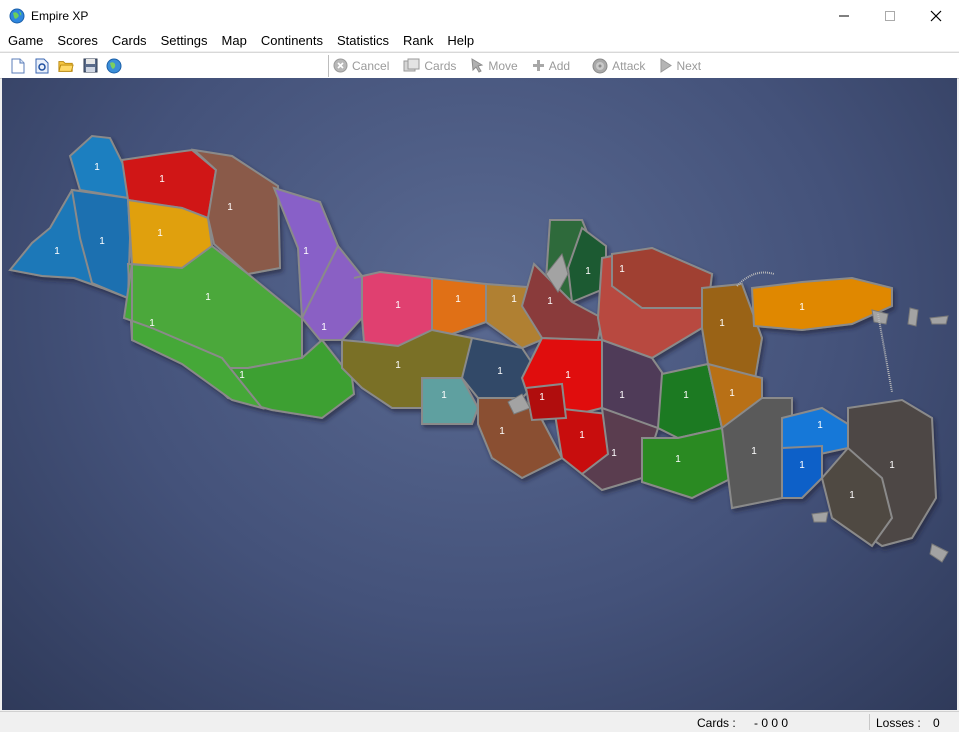 The image size is (959, 732). What do you see at coordinates (25, 41) in the screenshot?
I see `menu-game: Game` at bounding box center [25, 41].